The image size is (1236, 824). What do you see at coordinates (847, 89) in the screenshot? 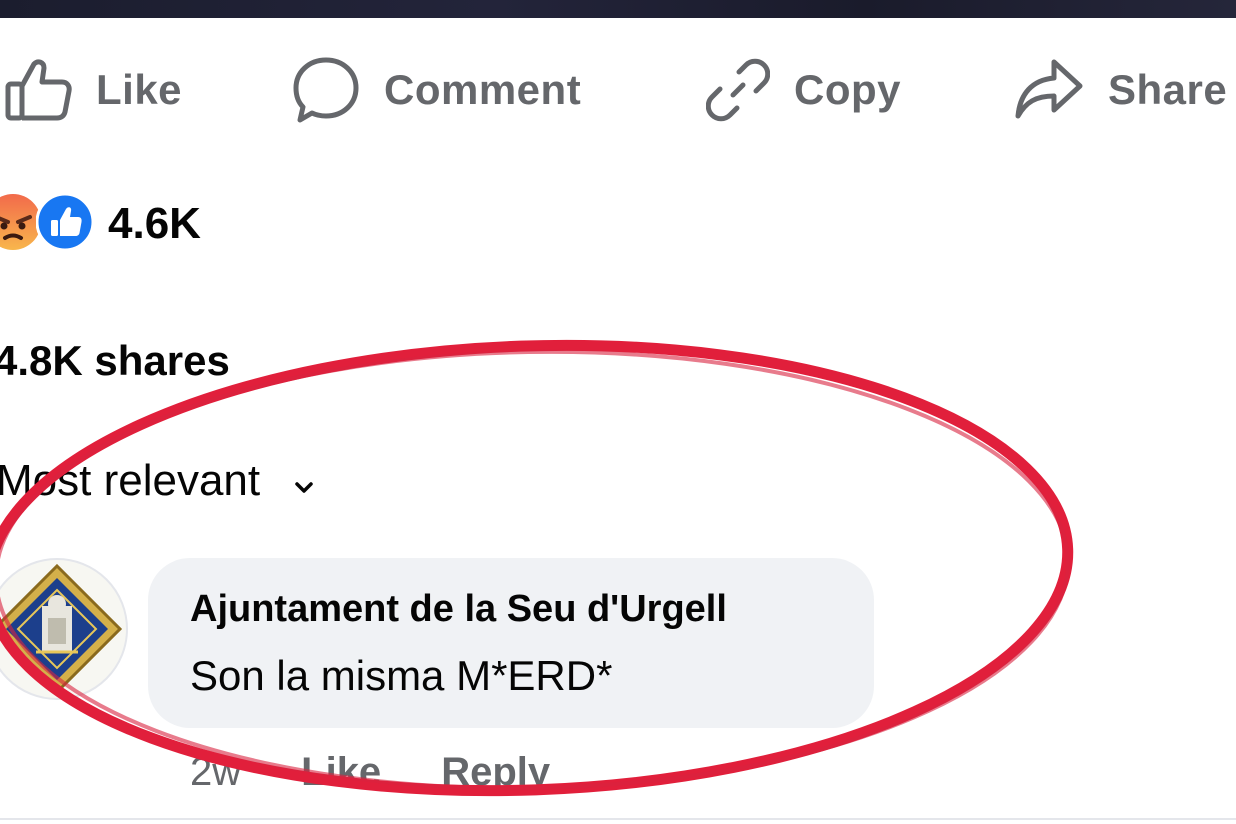
I see `copy-label: Copy` at bounding box center [847, 89].